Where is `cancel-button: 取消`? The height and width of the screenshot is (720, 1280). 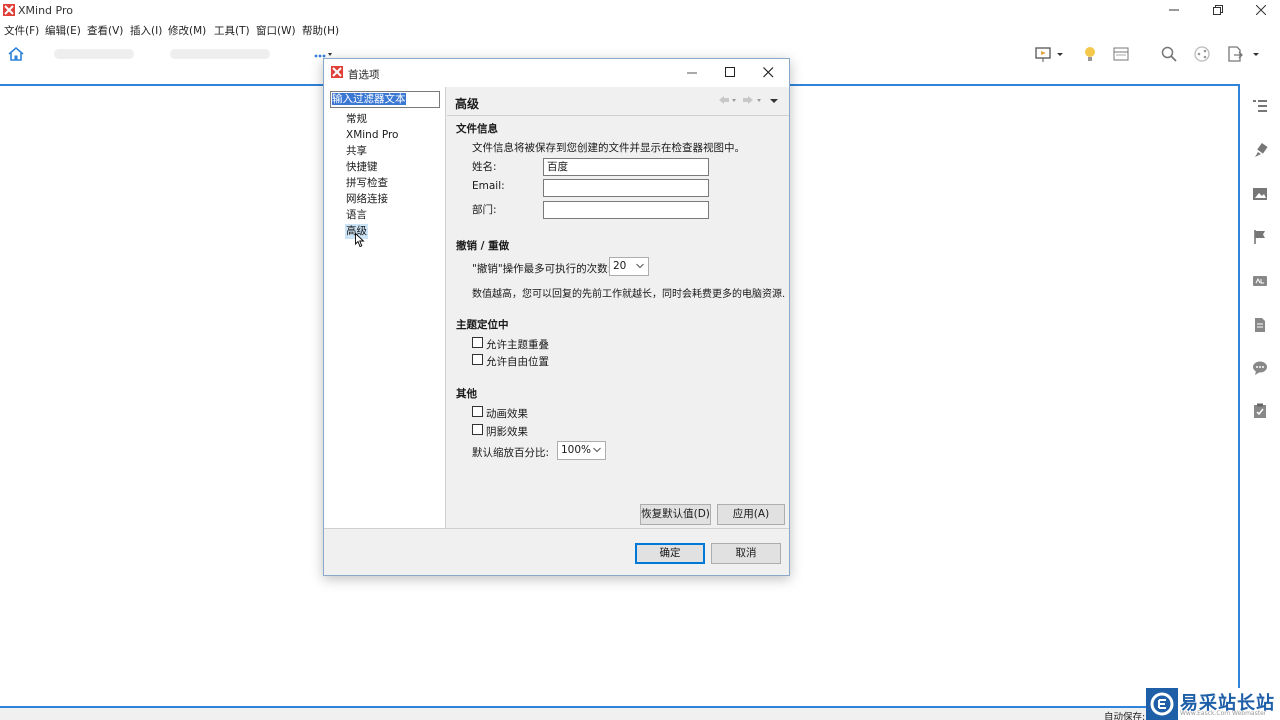
cancel-button: 取消 is located at coordinates (746, 553).